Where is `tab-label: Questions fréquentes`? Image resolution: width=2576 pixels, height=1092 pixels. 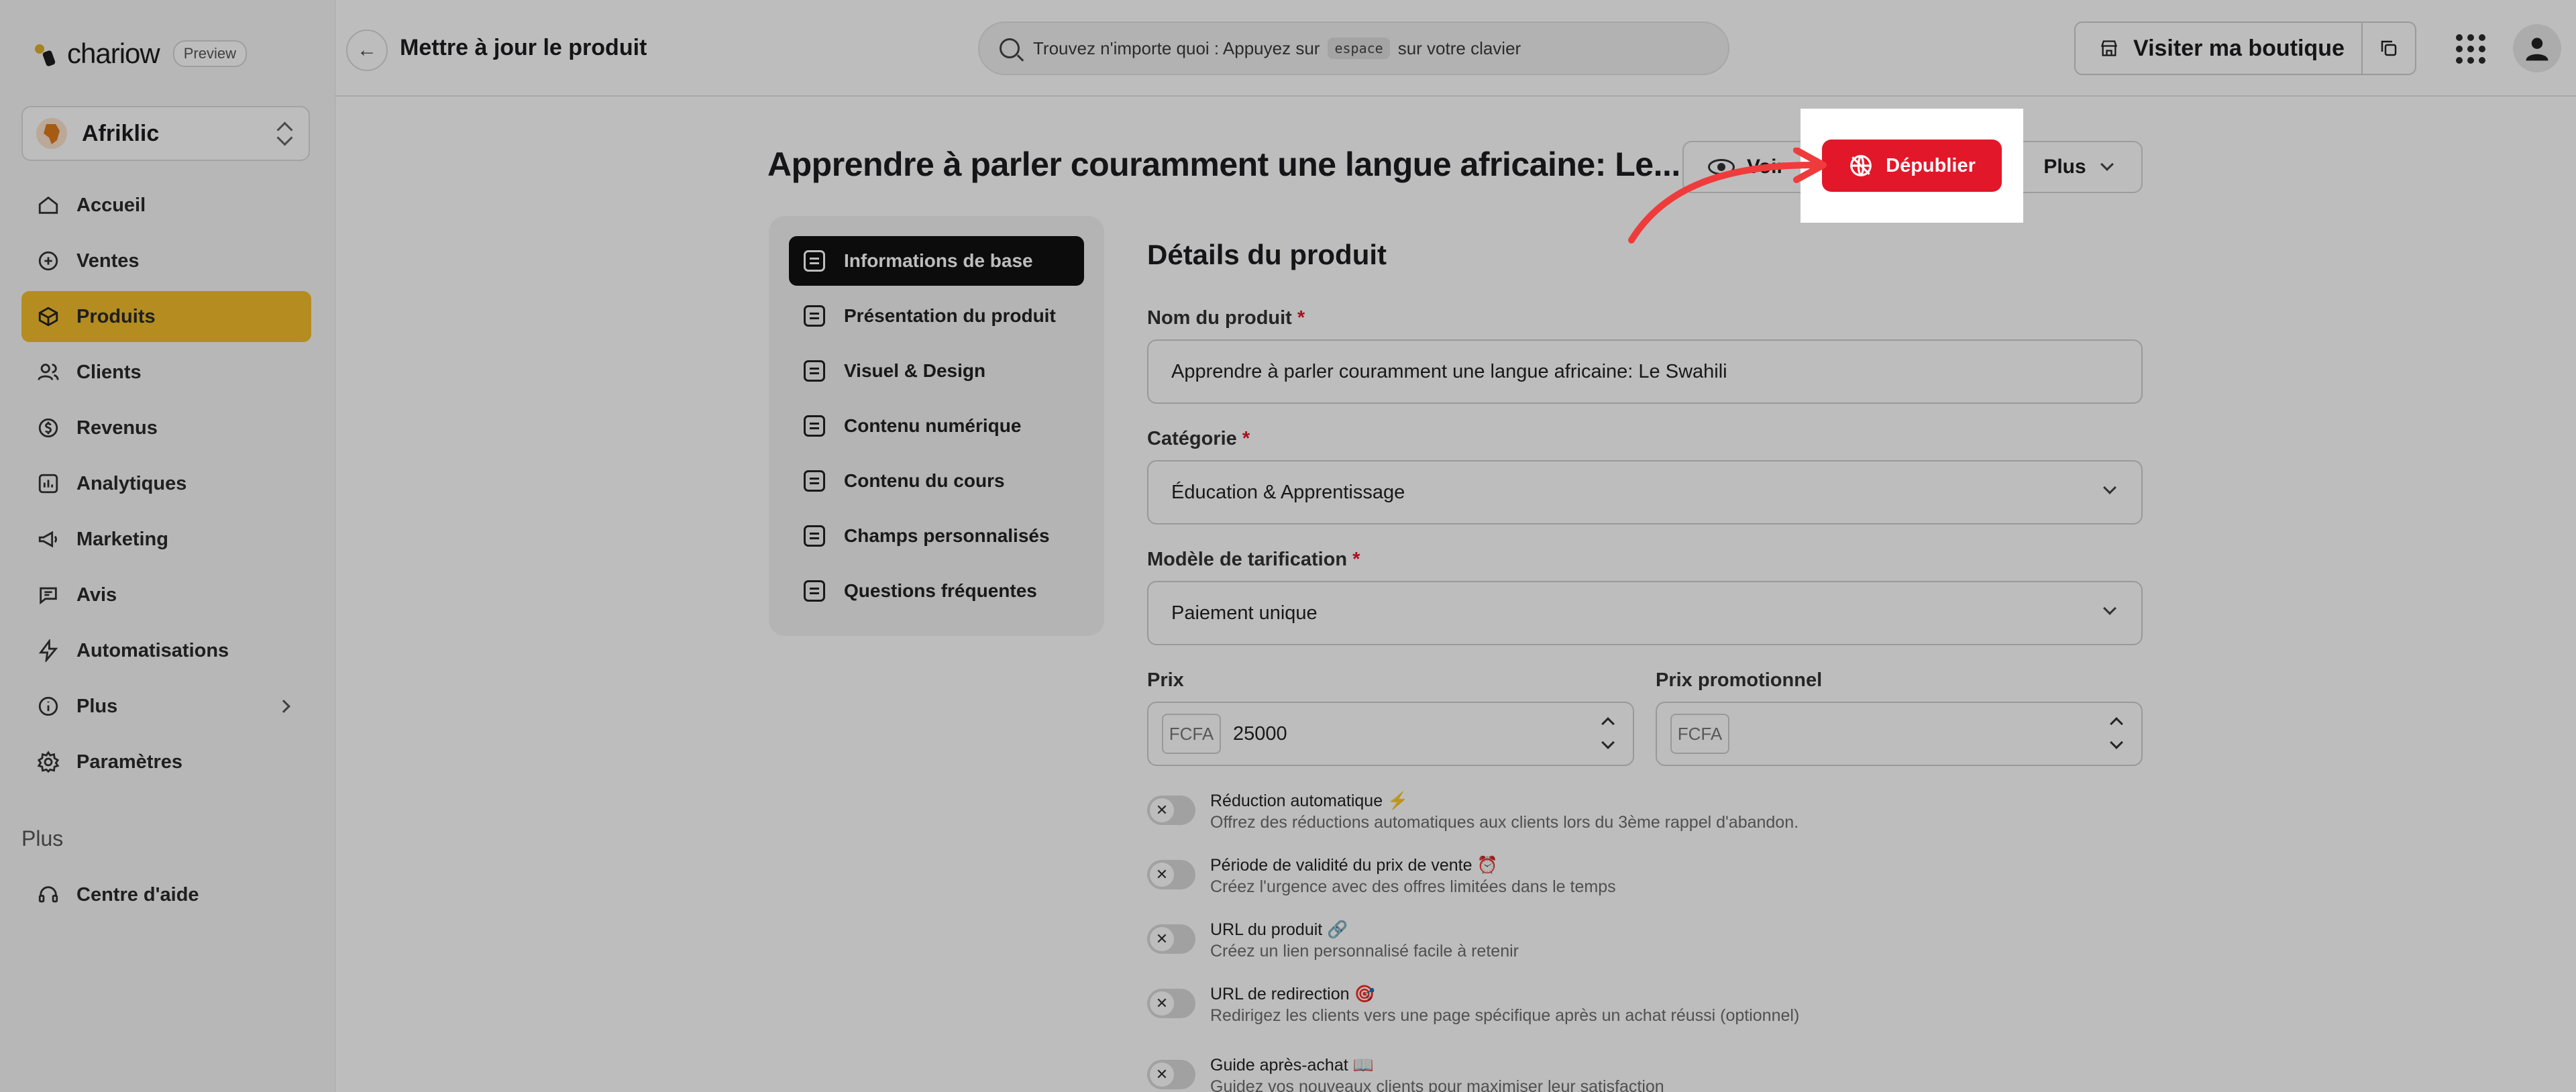
tab-label: Questions fréquentes is located at coordinates (940, 591).